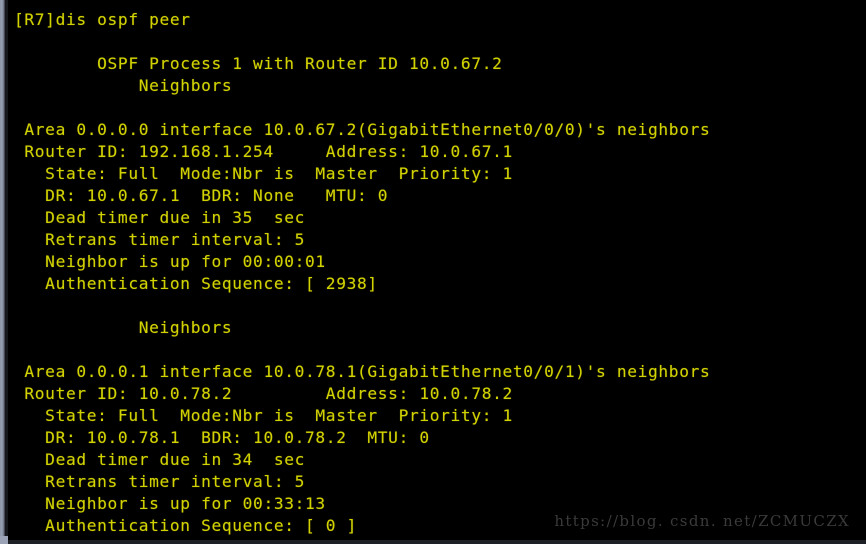 The height and width of the screenshot is (544, 866). What do you see at coordinates (102, 19) in the screenshot?
I see `terminal-line: [R7]dis ospf peer` at bounding box center [102, 19].